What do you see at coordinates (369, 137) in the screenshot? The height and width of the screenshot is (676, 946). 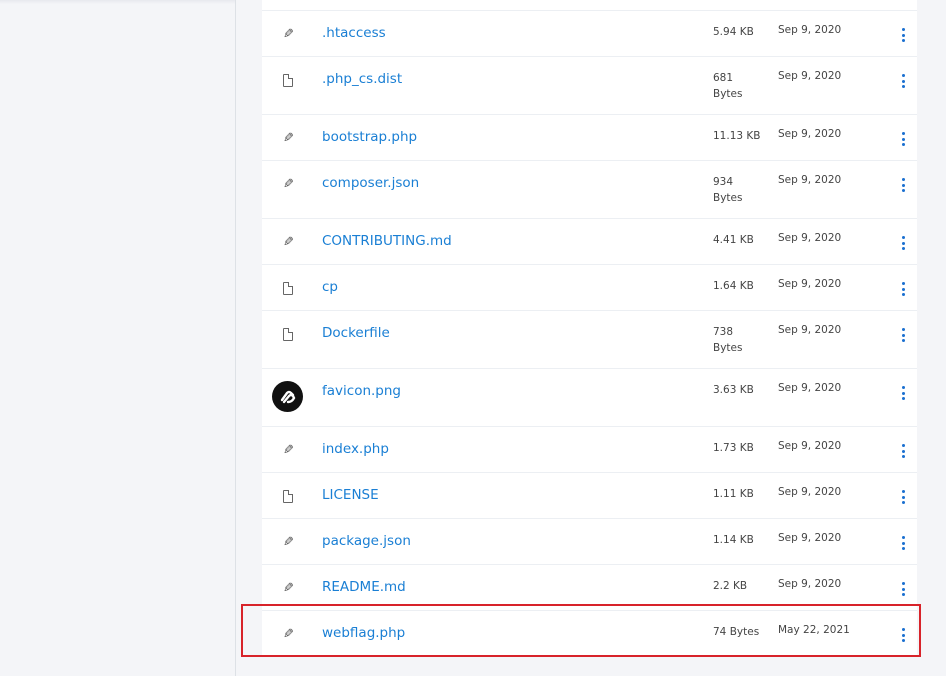 I see `file-name-link: bootstrap.php` at bounding box center [369, 137].